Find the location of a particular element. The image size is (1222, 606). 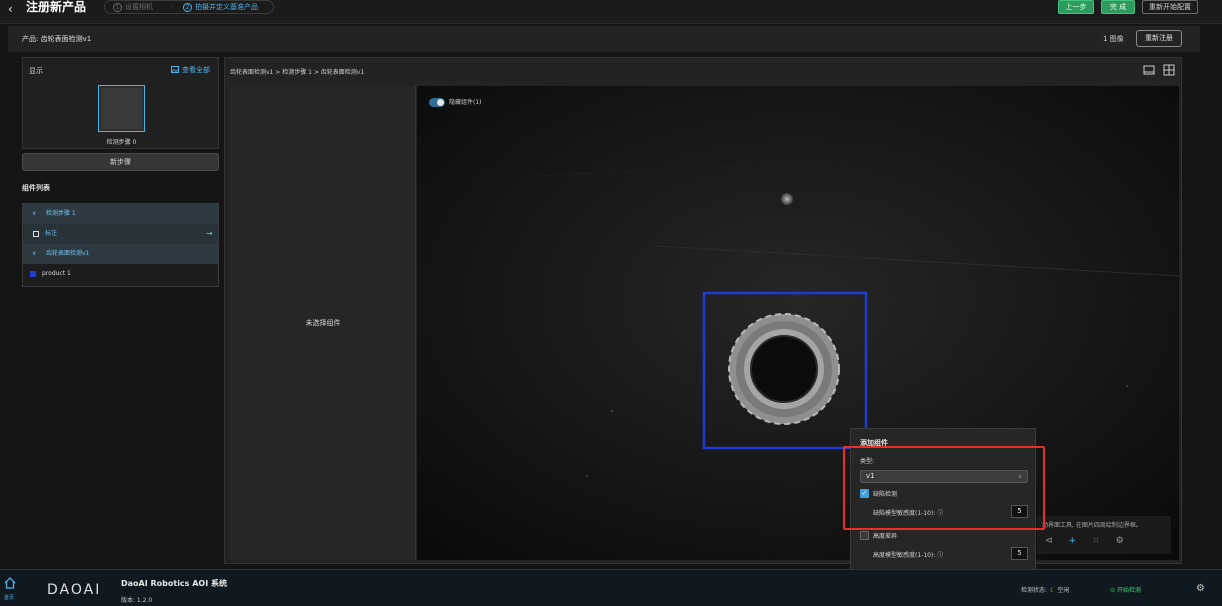

svg-text: DAOAI is located at coordinates (74, 589).